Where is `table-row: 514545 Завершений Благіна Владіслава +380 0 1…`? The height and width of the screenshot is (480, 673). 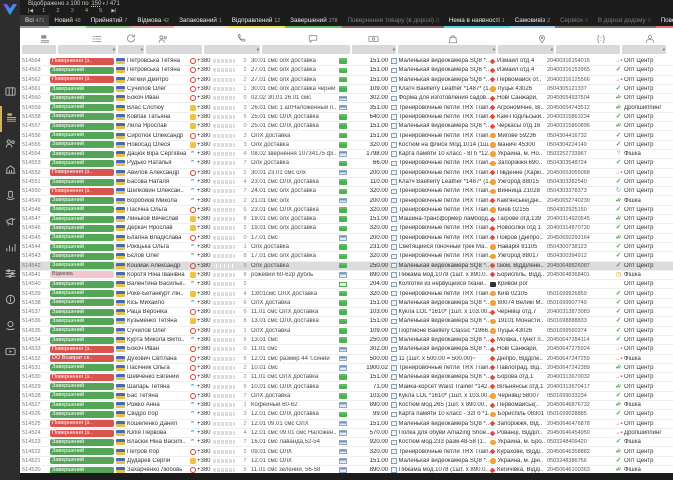 table-row: 514545 Завершений Благіна Владіслава +380 0 1… is located at coordinates (346, 238).